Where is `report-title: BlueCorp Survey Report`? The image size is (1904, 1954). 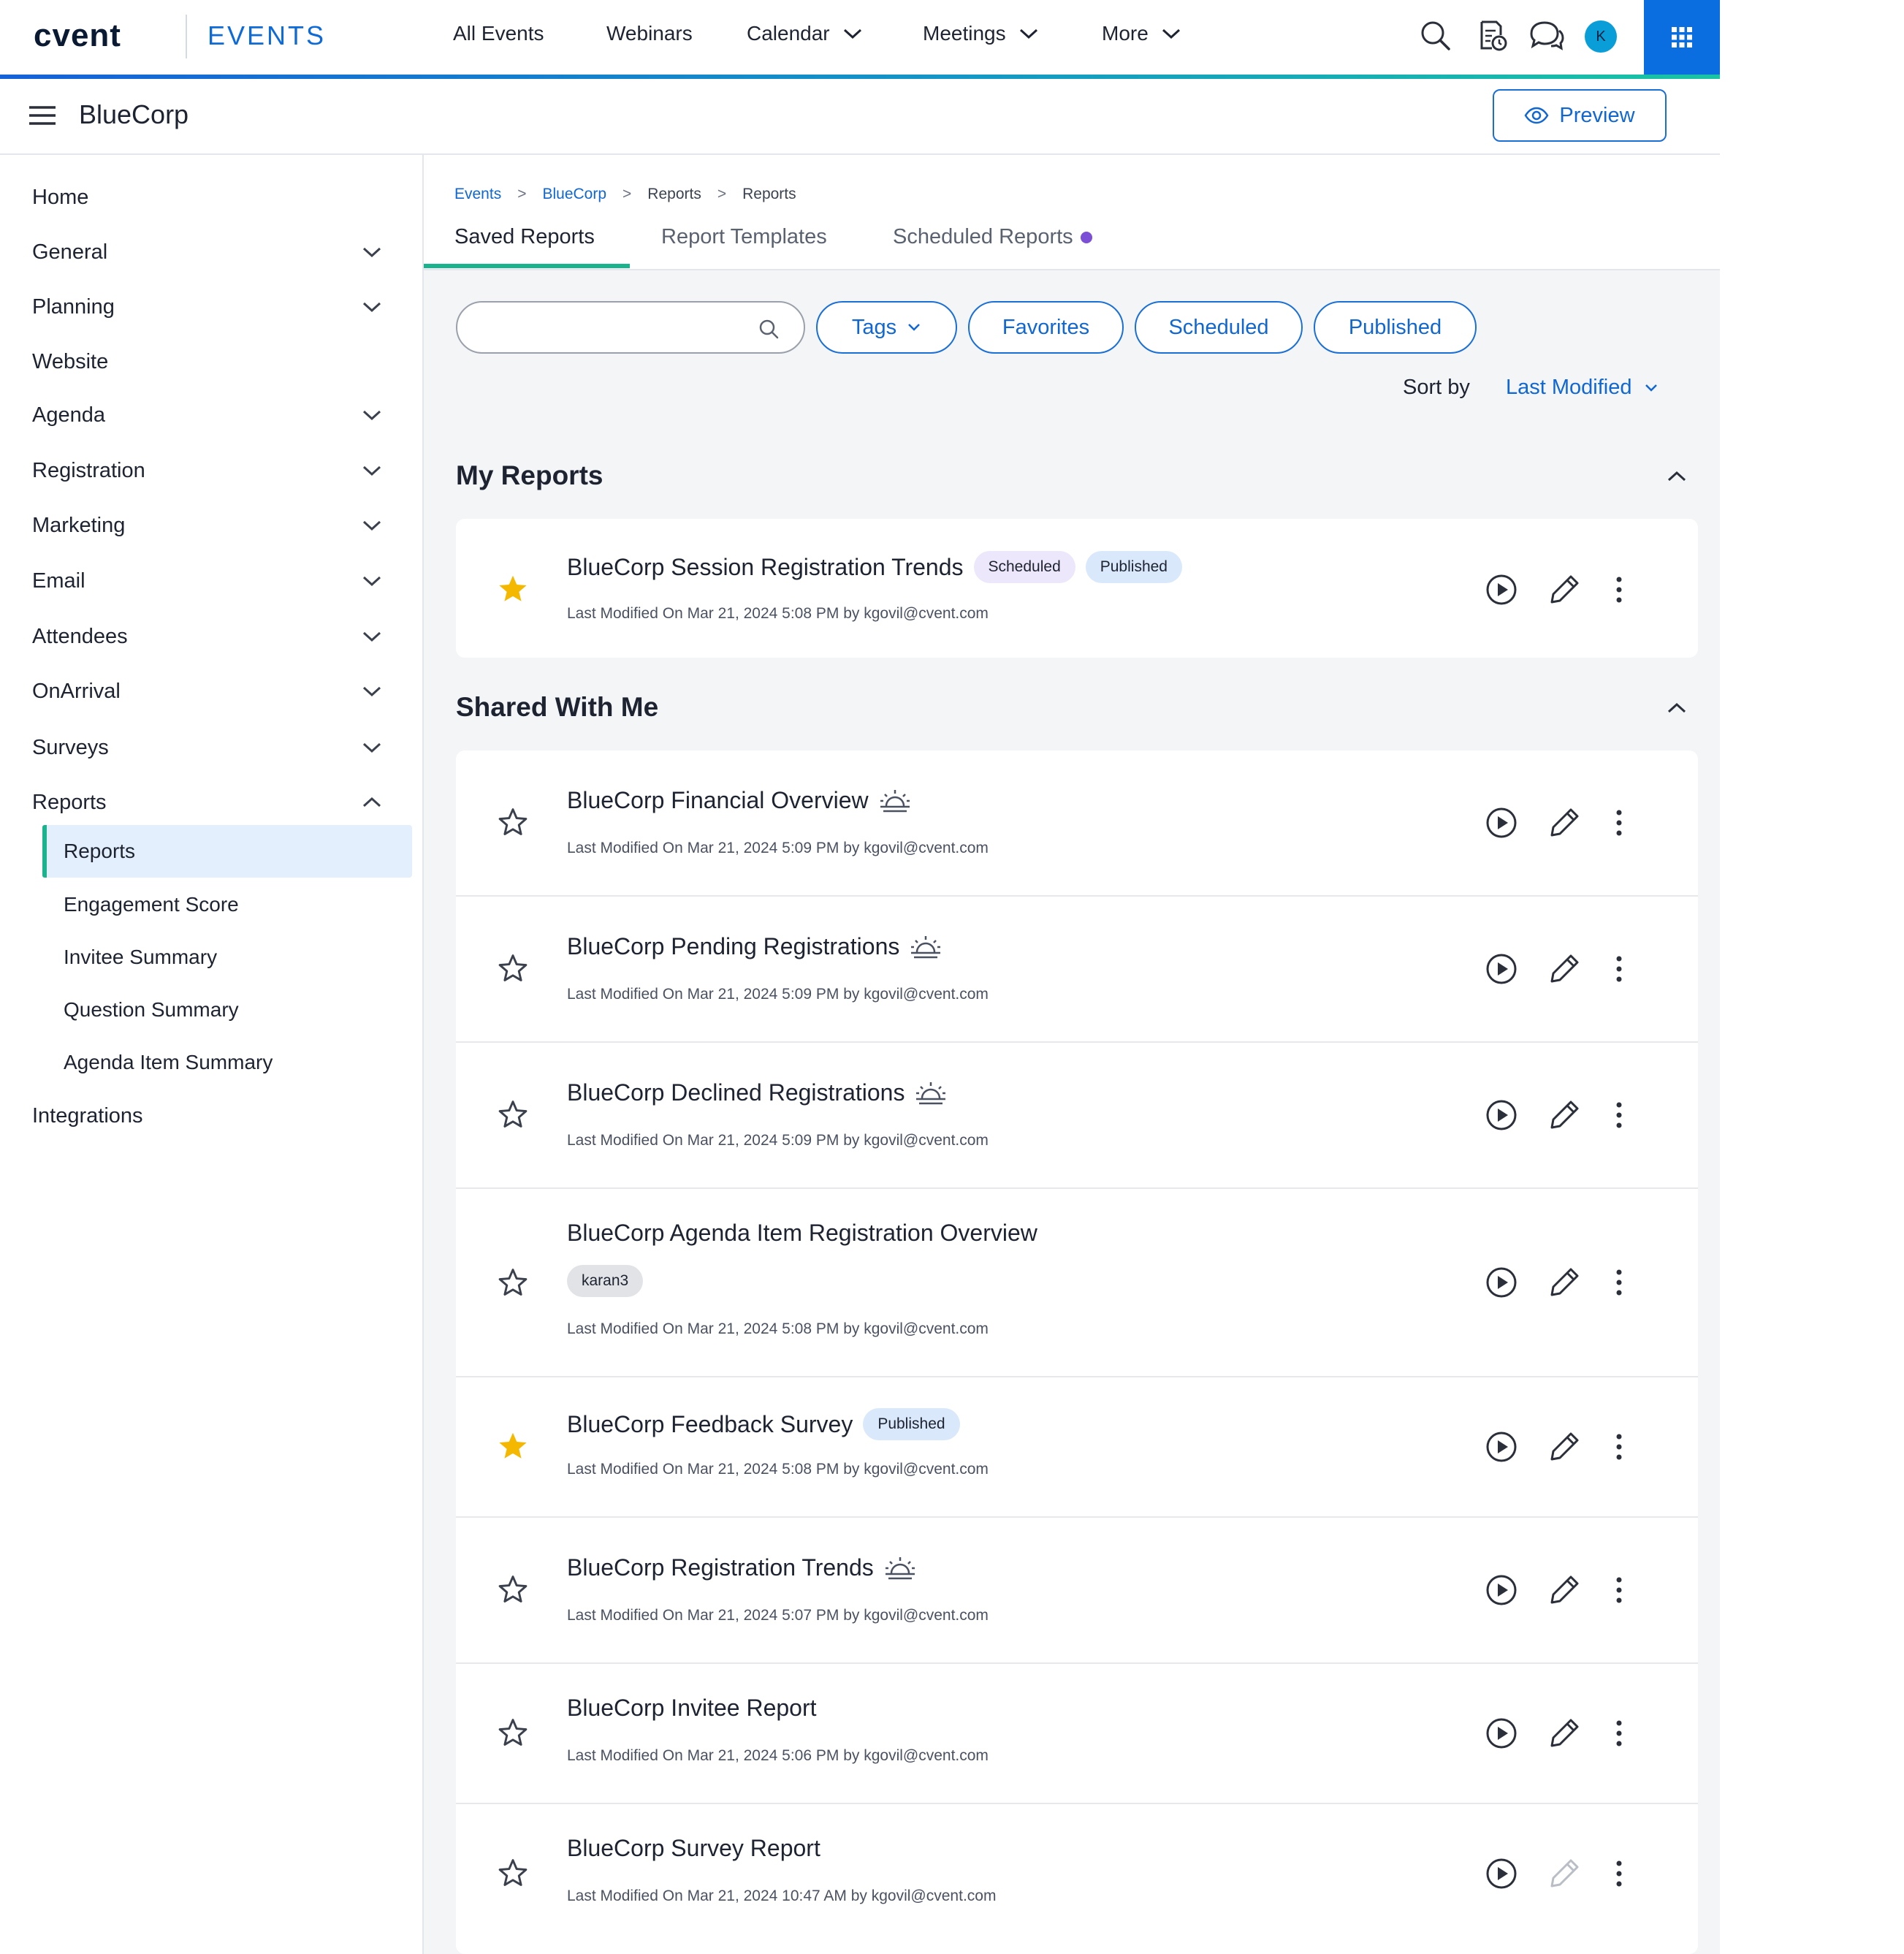 report-title: BlueCorp Survey Report is located at coordinates (693, 1848).